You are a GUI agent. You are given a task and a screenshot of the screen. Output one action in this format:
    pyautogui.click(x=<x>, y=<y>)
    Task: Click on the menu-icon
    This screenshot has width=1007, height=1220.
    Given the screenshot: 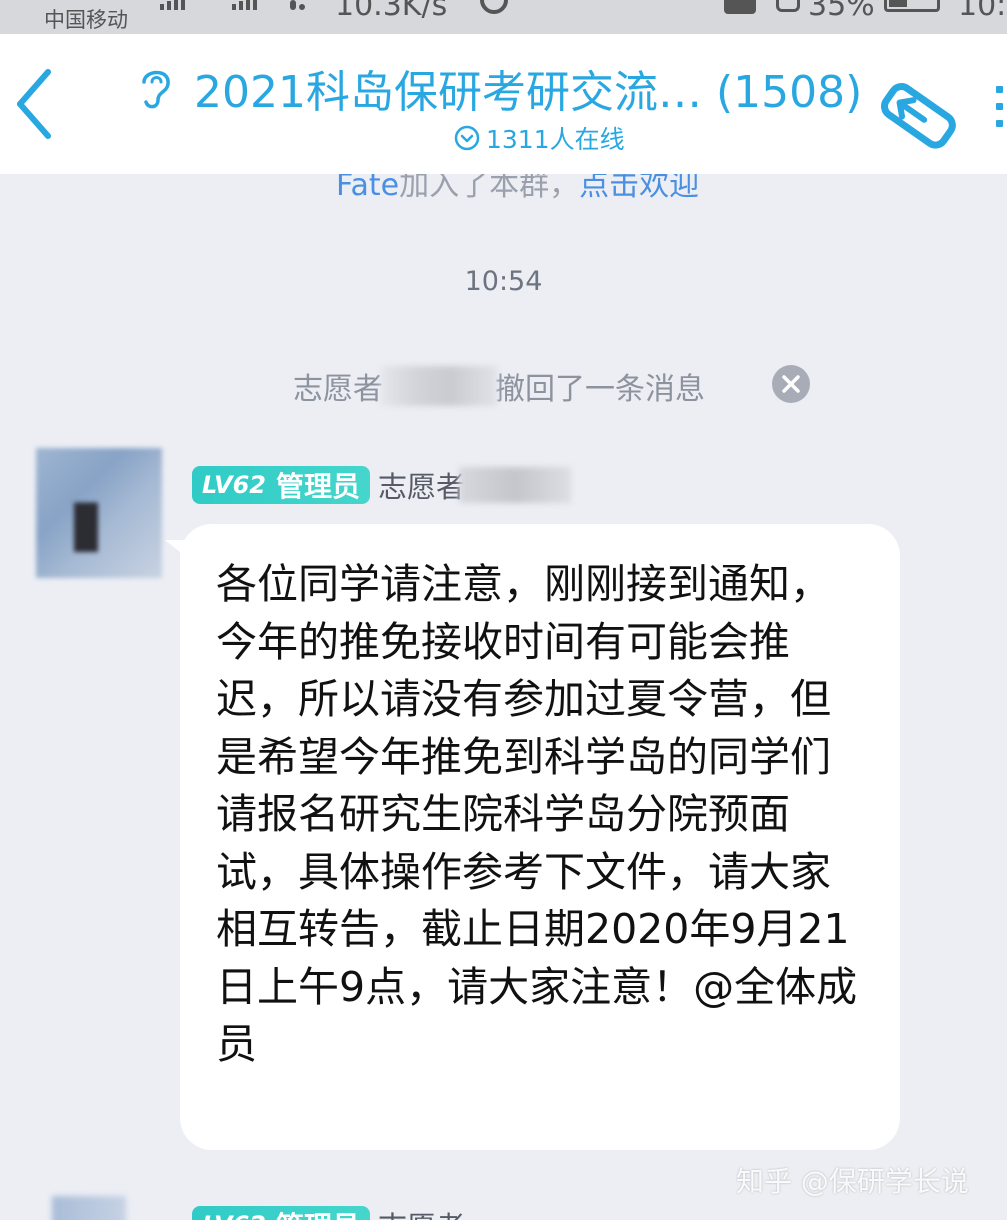 What is the action you would take?
    pyautogui.click(x=998, y=106)
    